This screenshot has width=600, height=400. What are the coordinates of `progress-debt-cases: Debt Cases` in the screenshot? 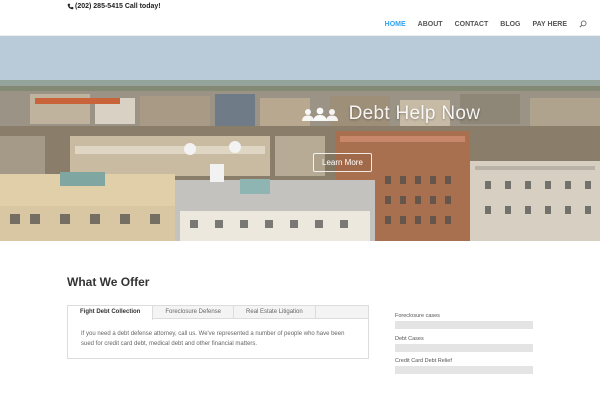 It's located at (464, 344).